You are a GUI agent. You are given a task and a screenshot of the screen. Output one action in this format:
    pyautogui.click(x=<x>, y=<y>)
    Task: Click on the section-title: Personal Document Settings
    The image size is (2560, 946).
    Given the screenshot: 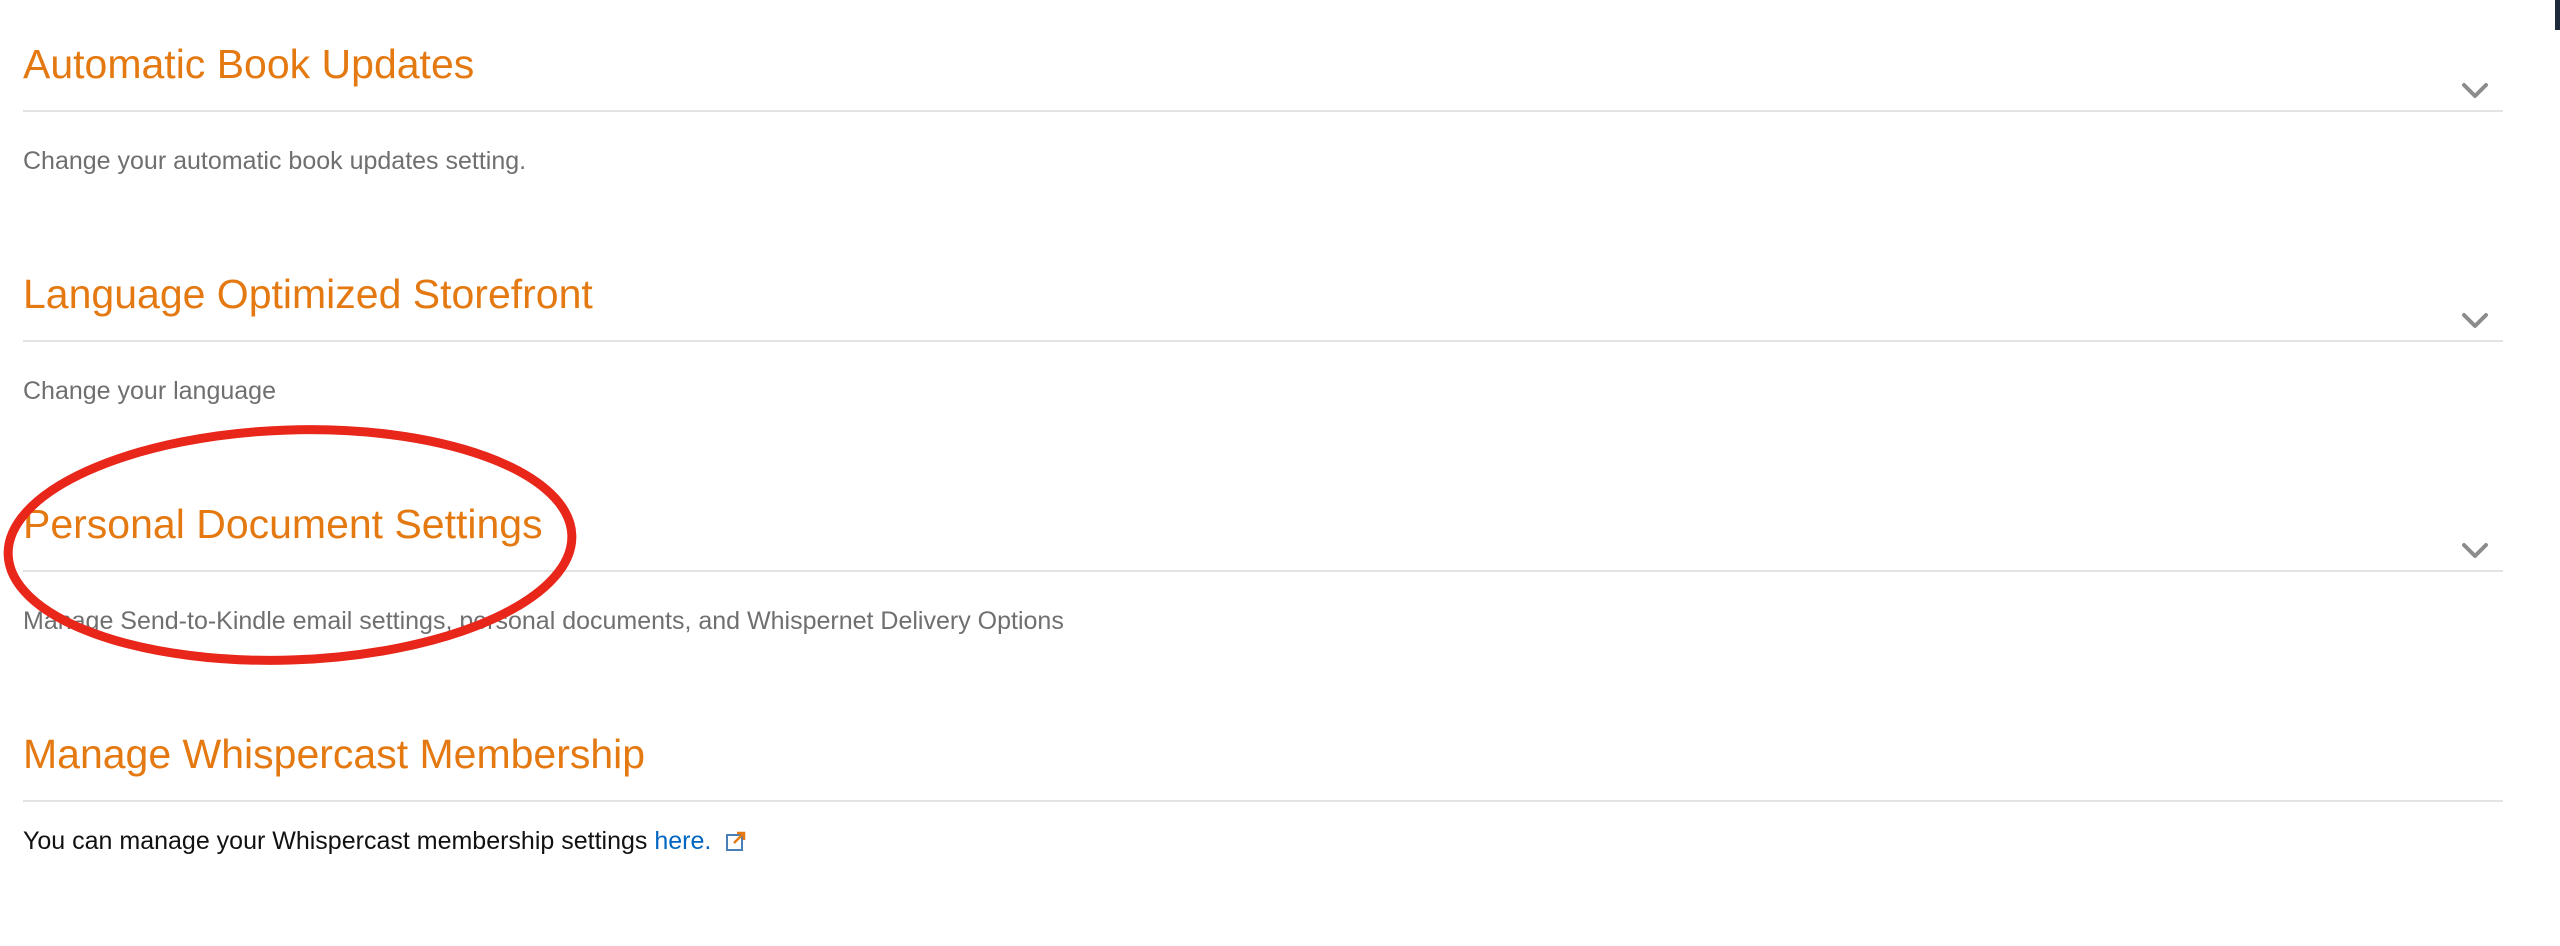 What is the action you would take?
    pyautogui.click(x=283, y=524)
    